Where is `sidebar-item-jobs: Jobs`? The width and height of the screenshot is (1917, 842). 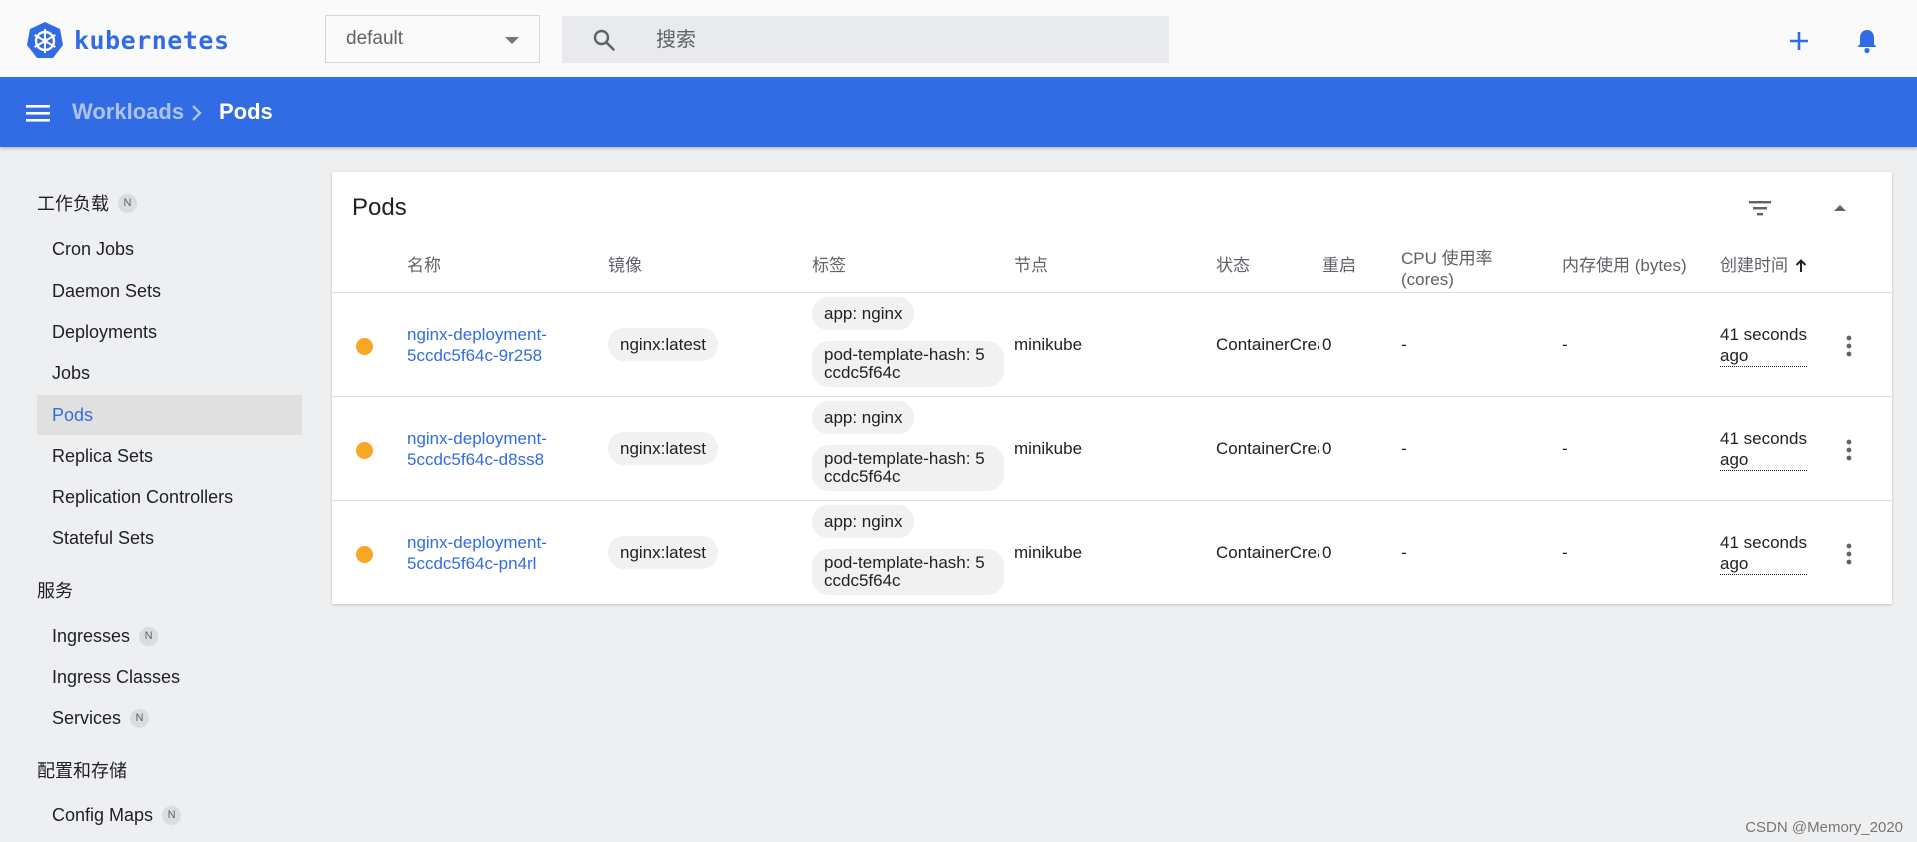 sidebar-item-jobs: Jobs is located at coordinates (169, 373).